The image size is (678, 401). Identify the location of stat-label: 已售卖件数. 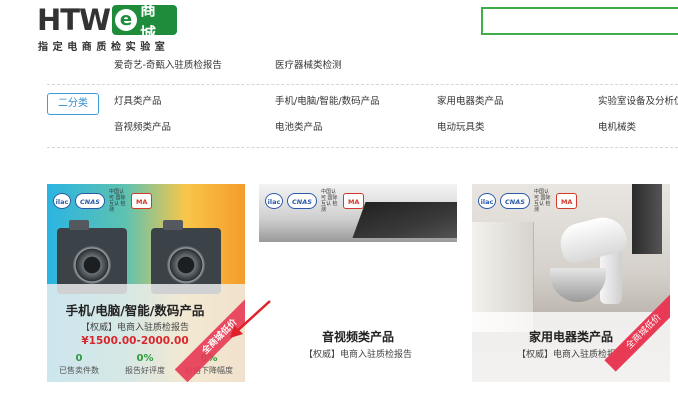
(79, 370).